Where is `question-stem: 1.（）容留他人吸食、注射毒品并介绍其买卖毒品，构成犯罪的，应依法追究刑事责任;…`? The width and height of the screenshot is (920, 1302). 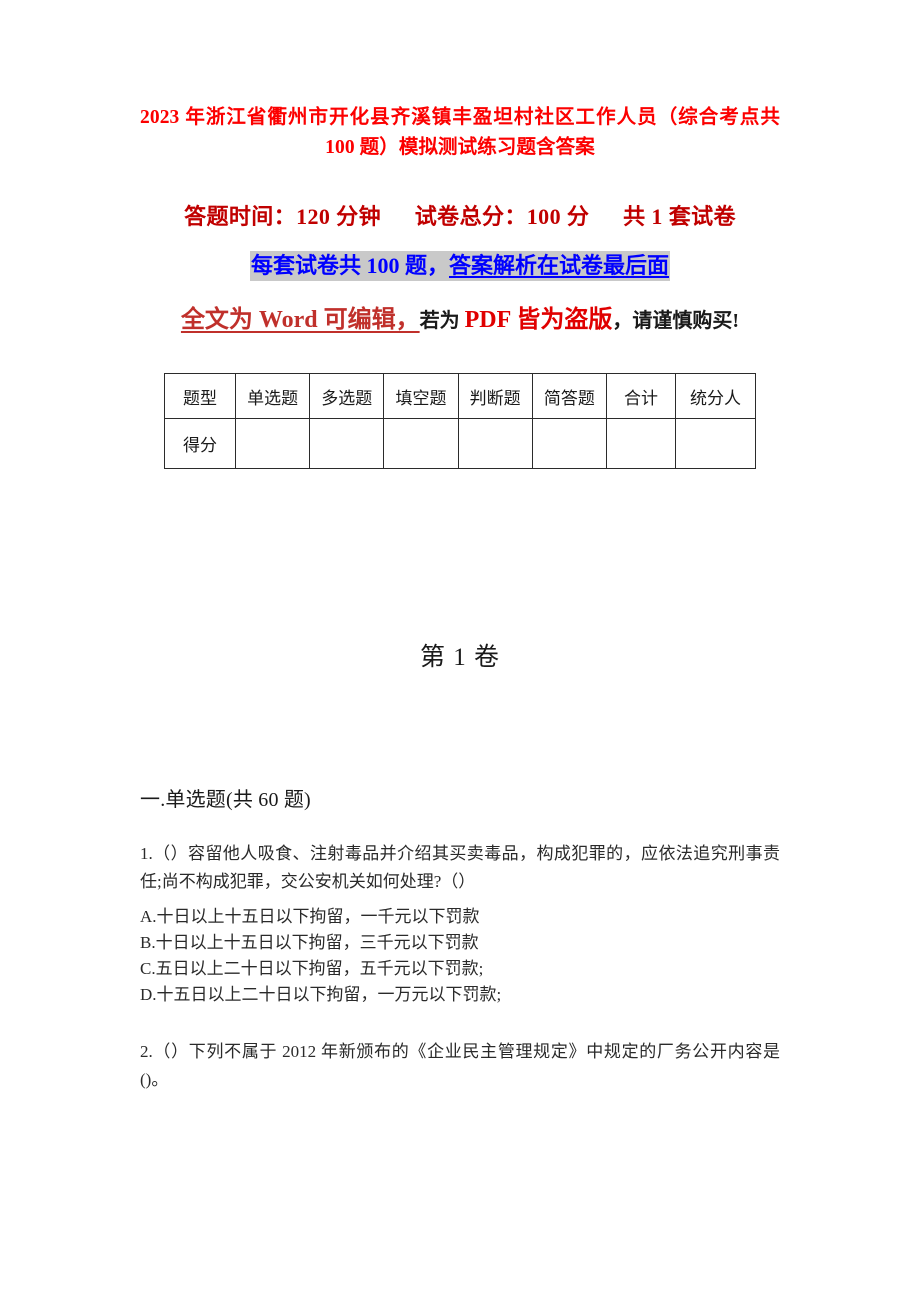
question-stem: 1.（）容留他人吸食、注射毒品并介绍其买卖毒品，构成犯罪的，应依法追究刑事责任;… is located at coordinates (460, 867).